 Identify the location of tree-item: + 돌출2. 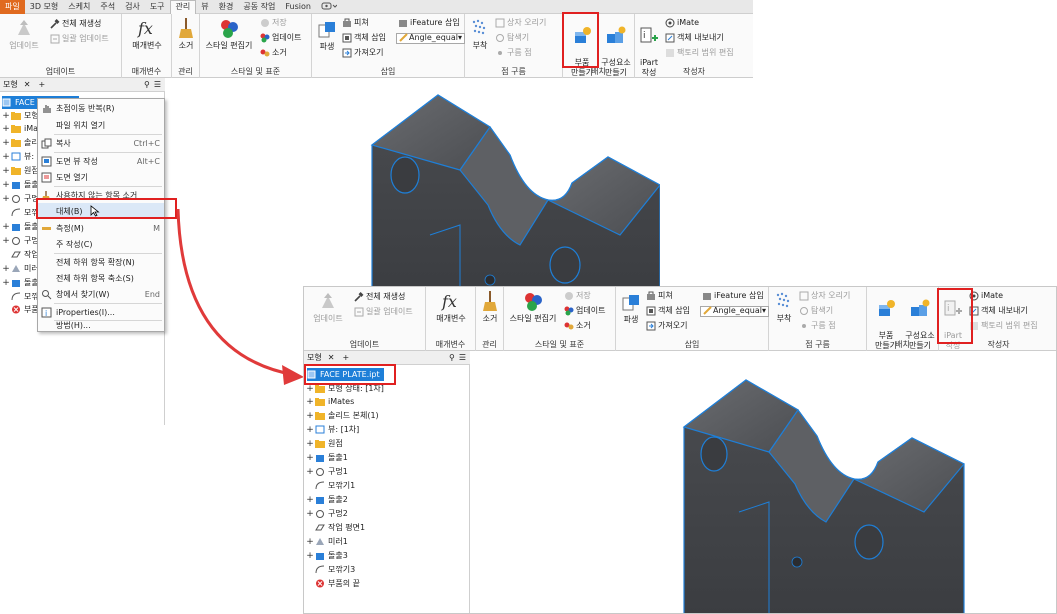
(327, 499).